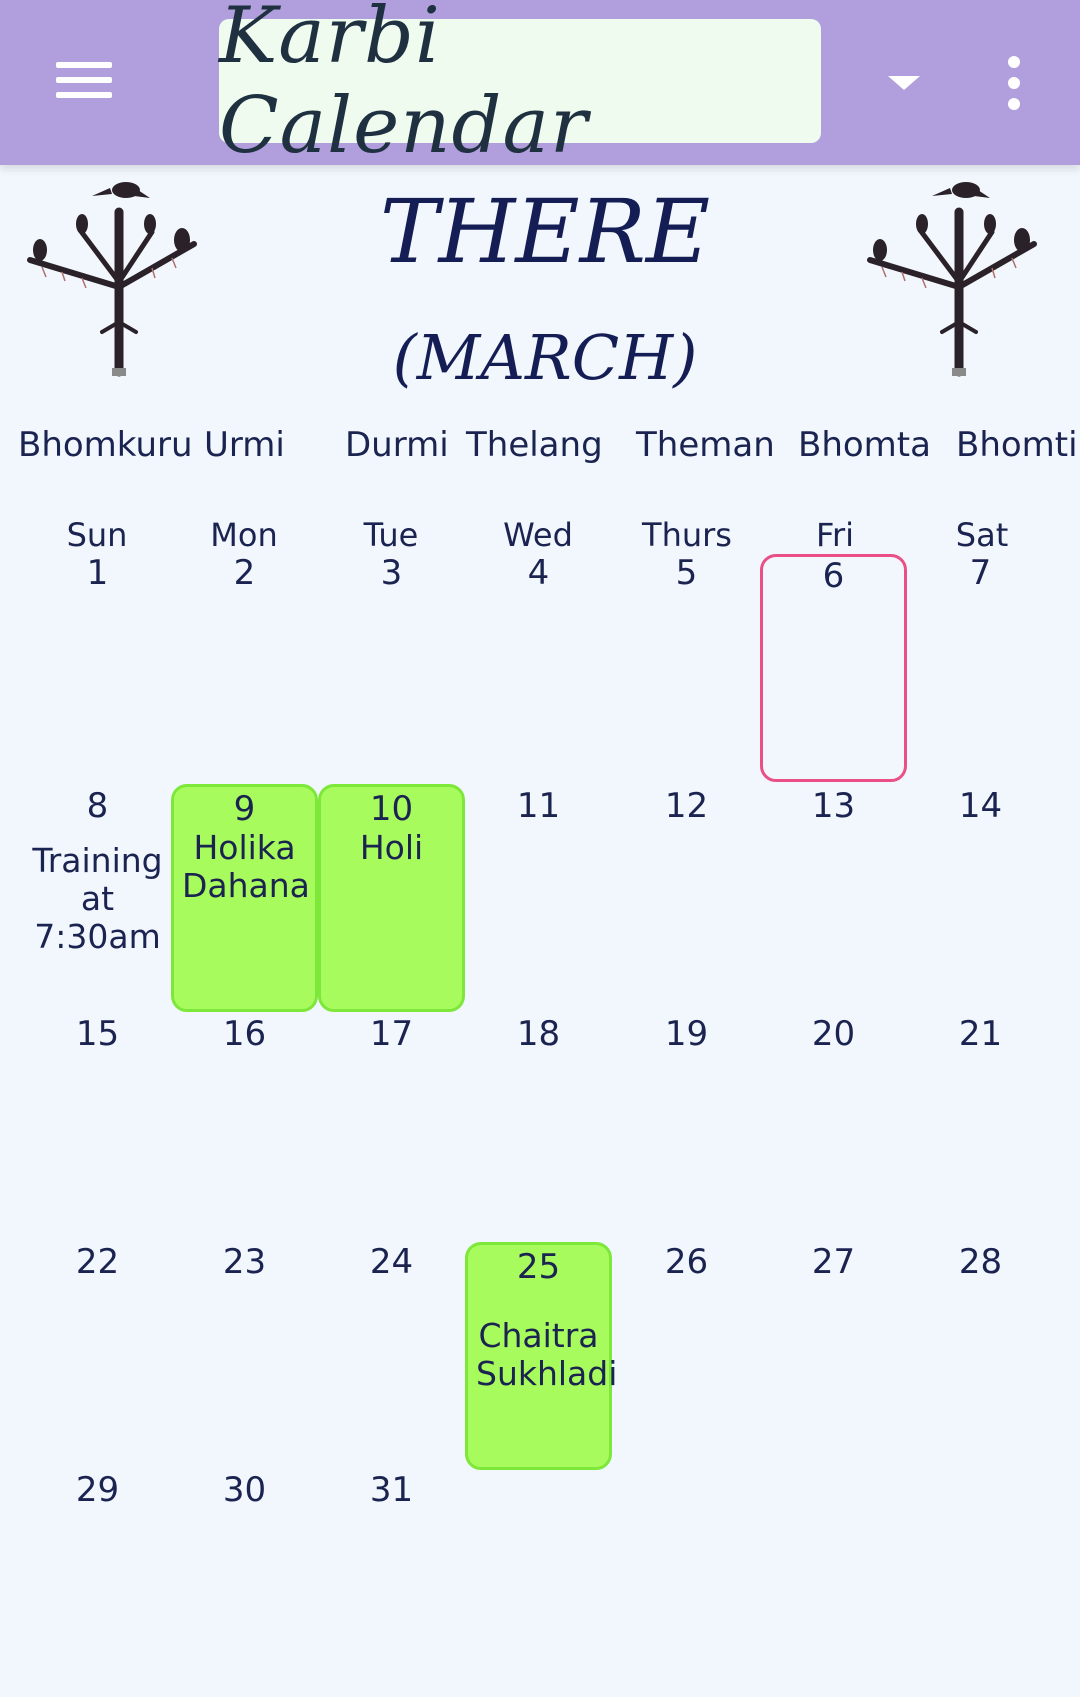 This screenshot has height=1697, width=1080. I want to click on day-cell: 17, so click(391, 1126).